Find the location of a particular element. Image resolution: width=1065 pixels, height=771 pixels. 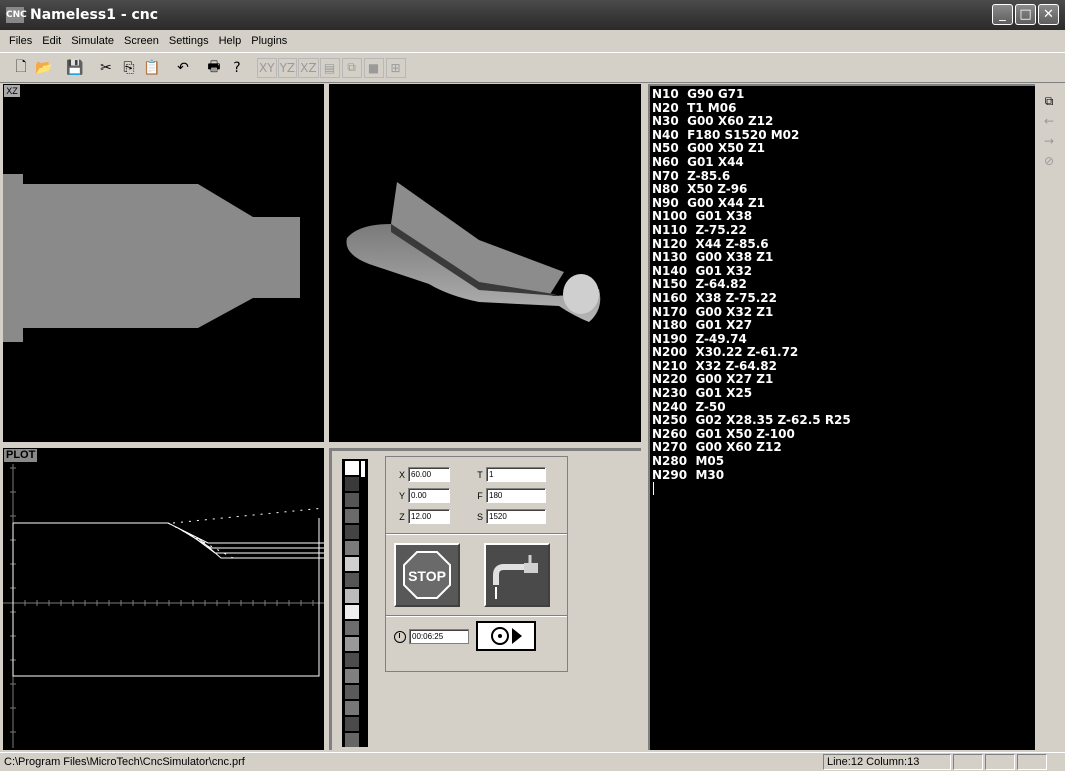

title-bar: CNC Nameless1 - cnc _ □ ✕ is located at coordinates (532, 15).